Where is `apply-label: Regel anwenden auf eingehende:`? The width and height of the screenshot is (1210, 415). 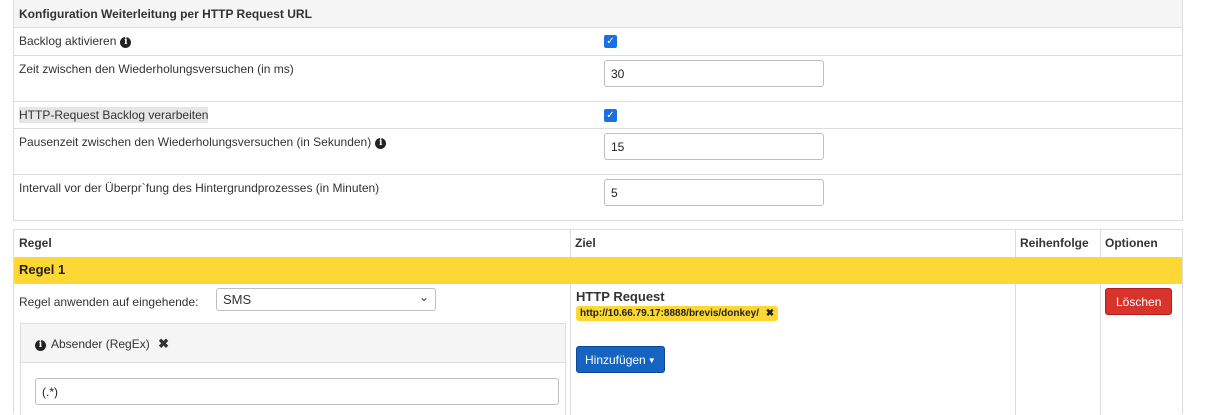 apply-label: Regel anwenden auf eingehende: is located at coordinates (109, 302).